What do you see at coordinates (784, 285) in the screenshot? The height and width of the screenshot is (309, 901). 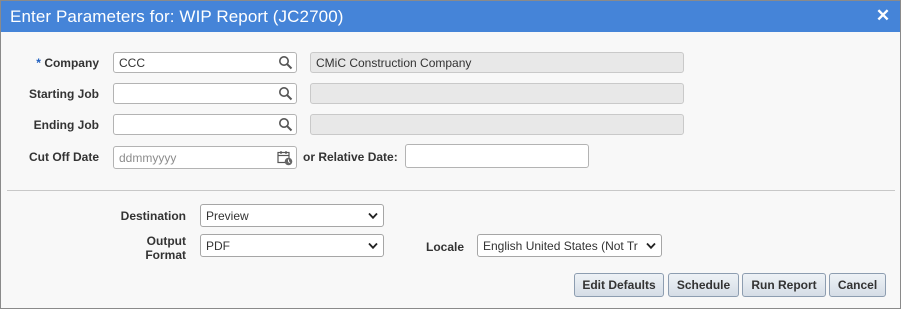 I see `run-report-button: Run Report` at bounding box center [784, 285].